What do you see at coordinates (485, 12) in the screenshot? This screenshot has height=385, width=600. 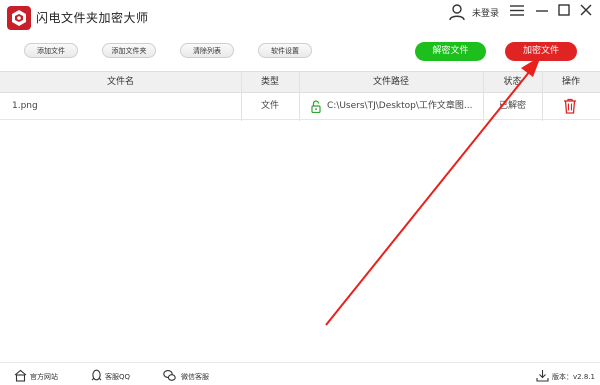 I see `login-status: 未登录` at bounding box center [485, 12].